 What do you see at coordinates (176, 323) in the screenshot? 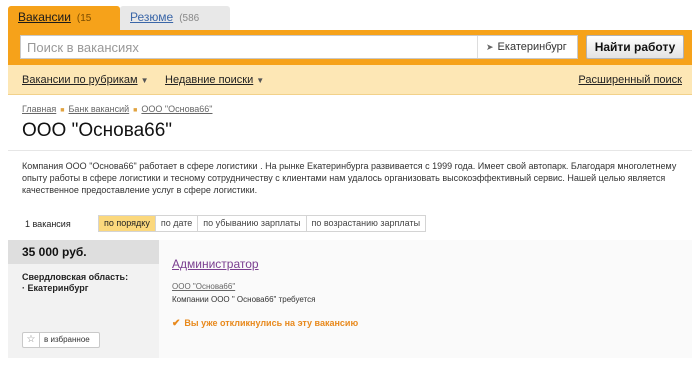
I see `checkmark-icon: ✔` at bounding box center [176, 323].